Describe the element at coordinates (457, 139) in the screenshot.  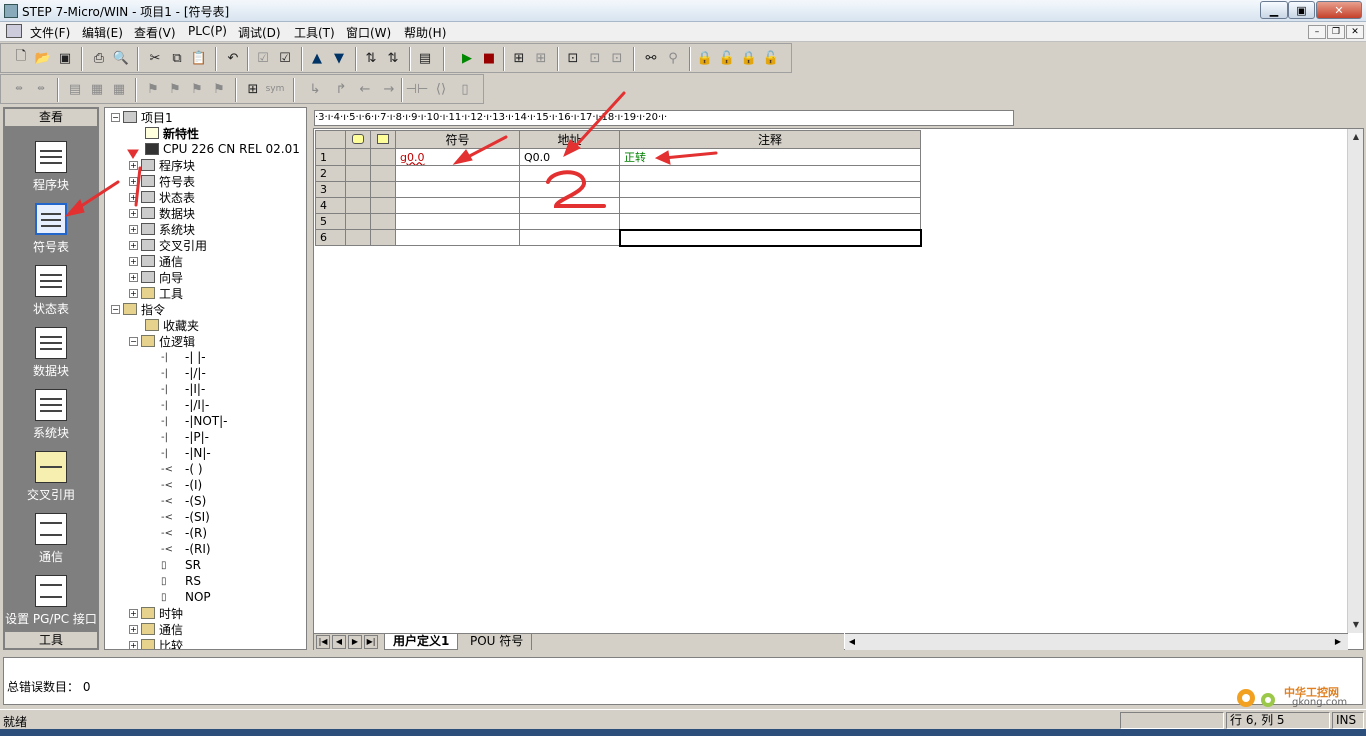
I see `column-header-symbol: 符号` at that location.